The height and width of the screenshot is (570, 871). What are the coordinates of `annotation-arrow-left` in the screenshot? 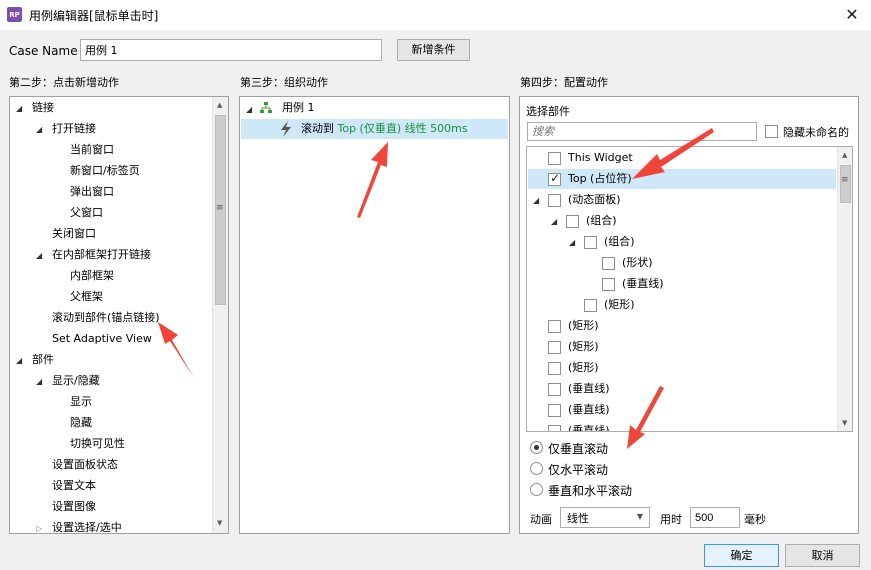 It's located at (176, 350).